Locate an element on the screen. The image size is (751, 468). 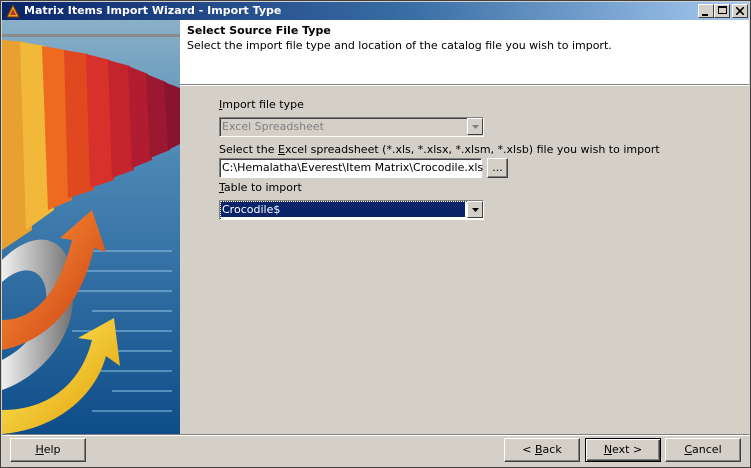
table-to-import-value: Crocodile$ is located at coordinates (343, 209).